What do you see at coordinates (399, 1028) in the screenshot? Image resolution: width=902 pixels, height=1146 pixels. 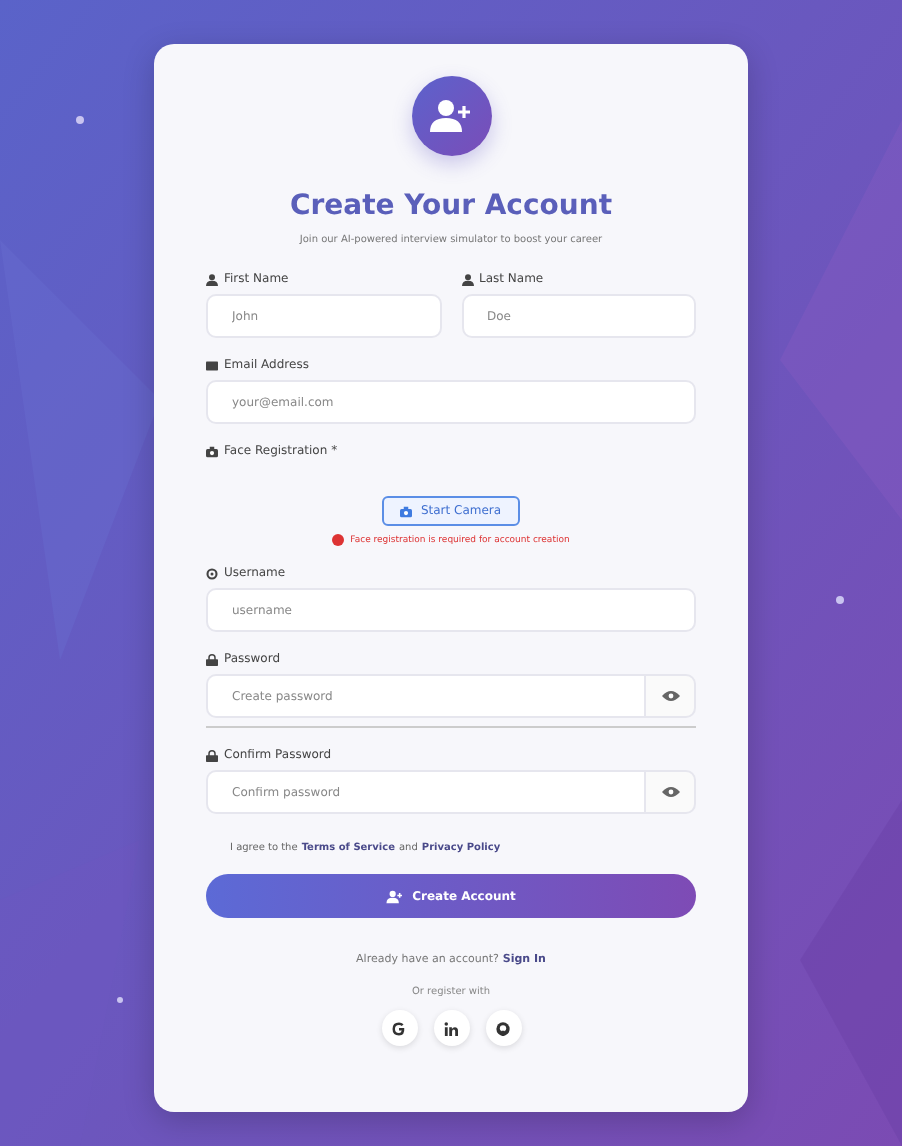 I see `google-icon` at bounding box center [399, 1028].